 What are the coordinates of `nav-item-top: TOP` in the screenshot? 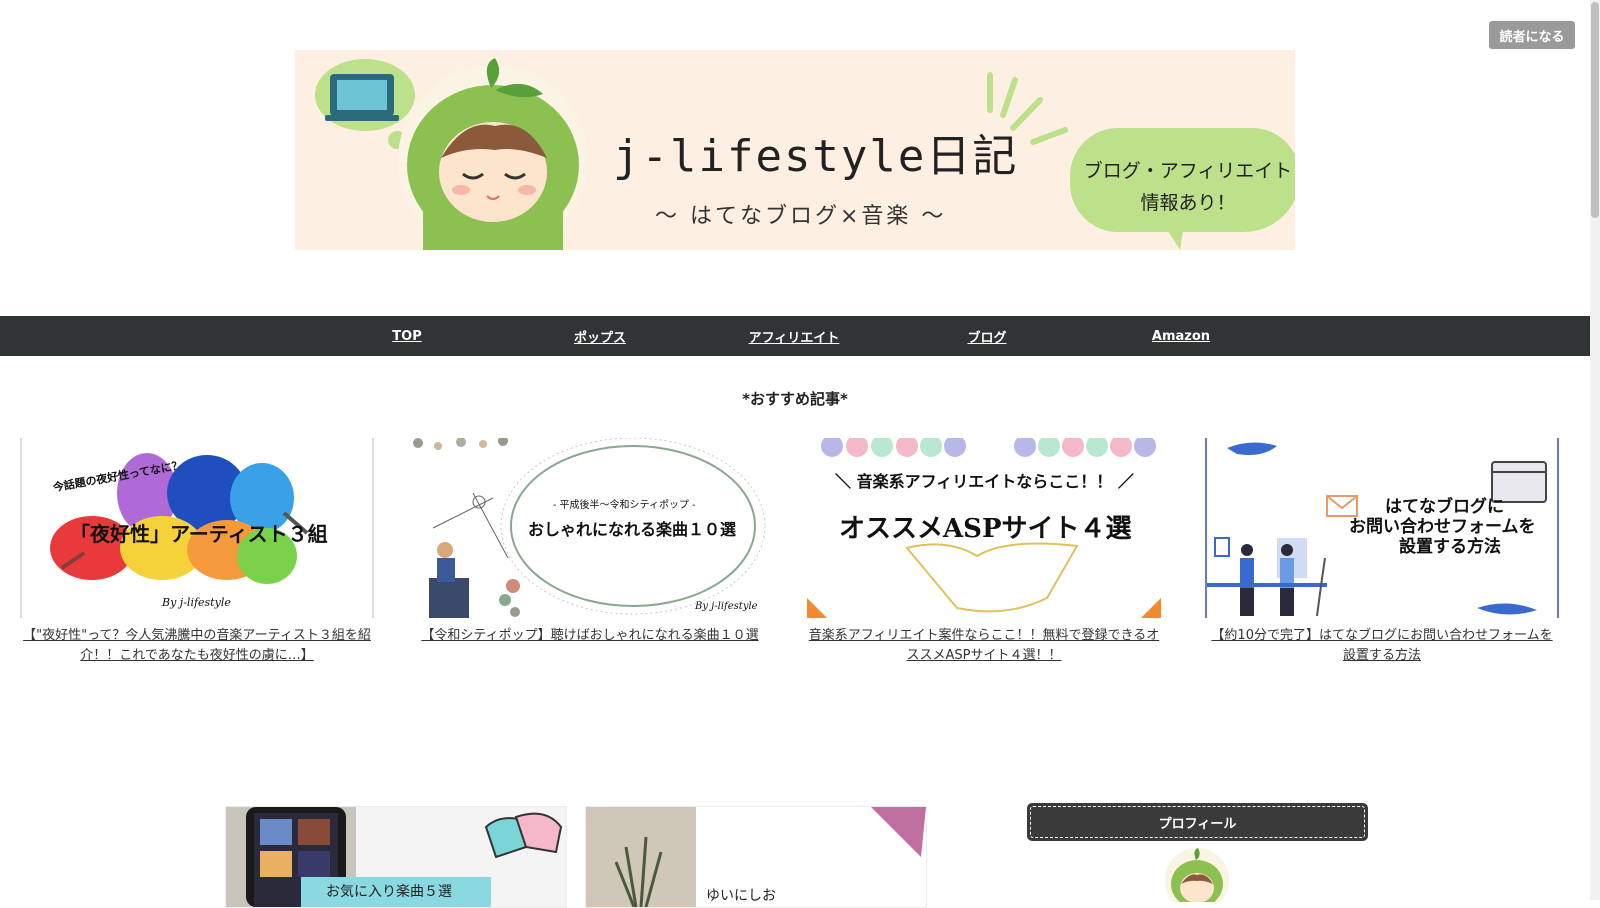 It's located at (406, 336).